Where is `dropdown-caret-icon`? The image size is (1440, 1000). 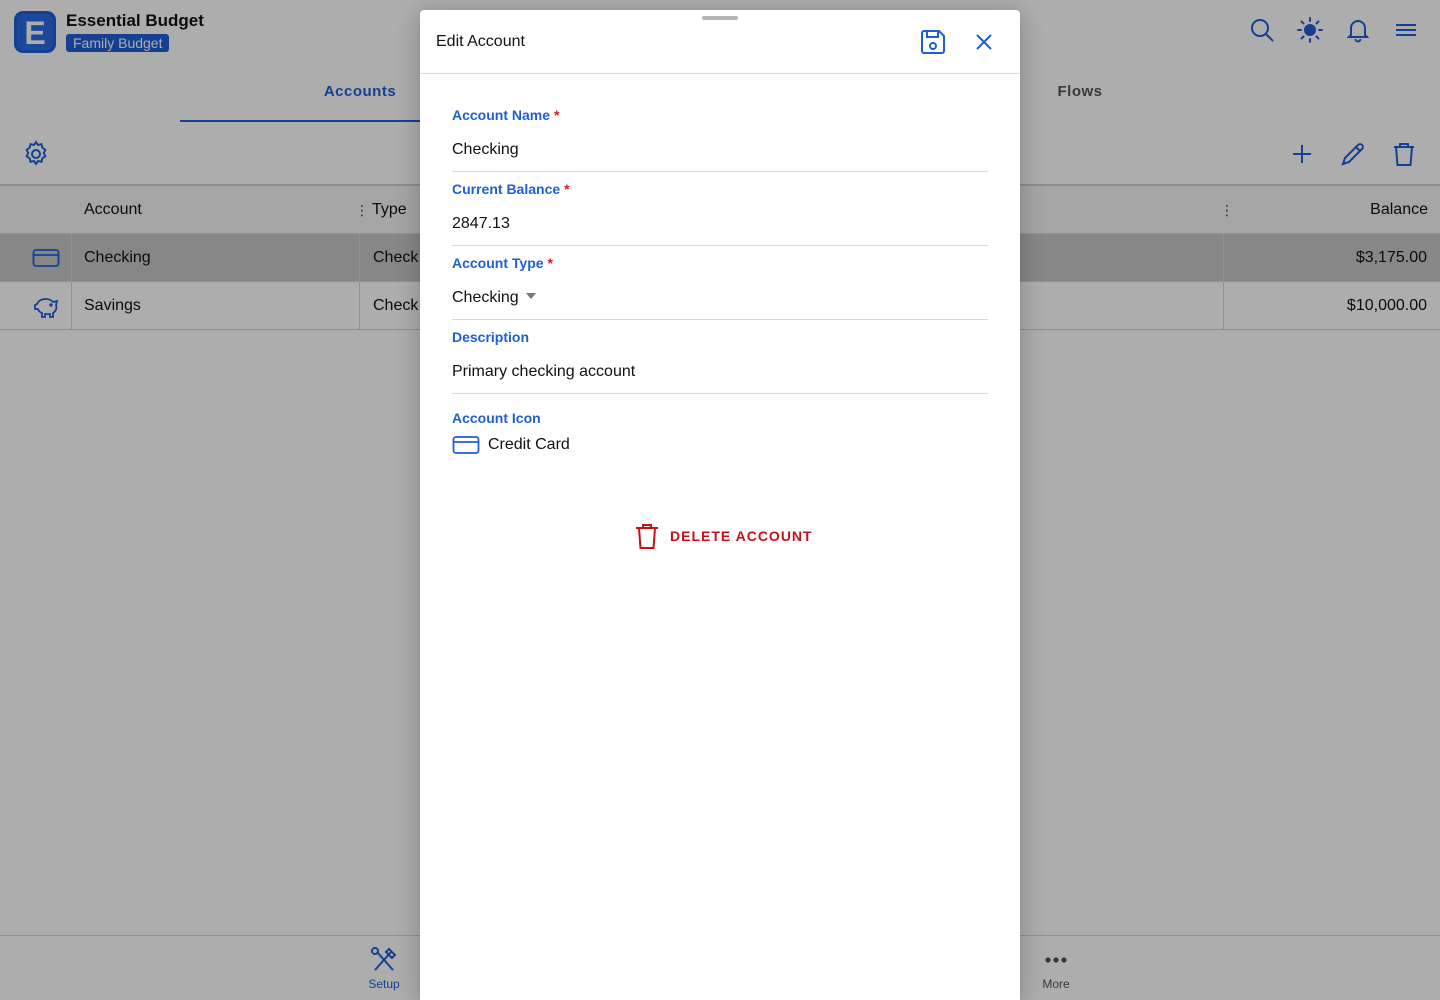
dropdown-caret-icon is located at coordinates (530, 295).